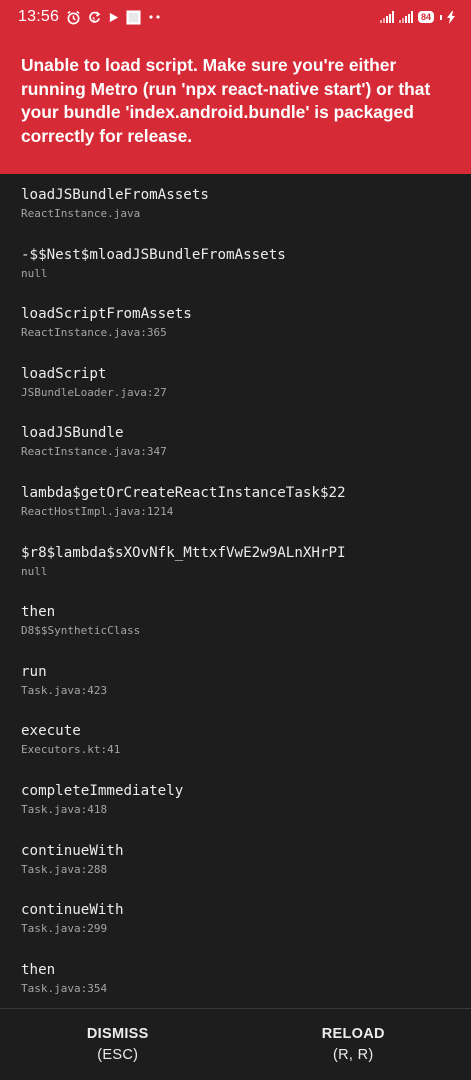  What do you see at coordinates (64, 373) in the screenshot?
I see `stack-frame-method: loadScript` at bounding box center [64, 373].